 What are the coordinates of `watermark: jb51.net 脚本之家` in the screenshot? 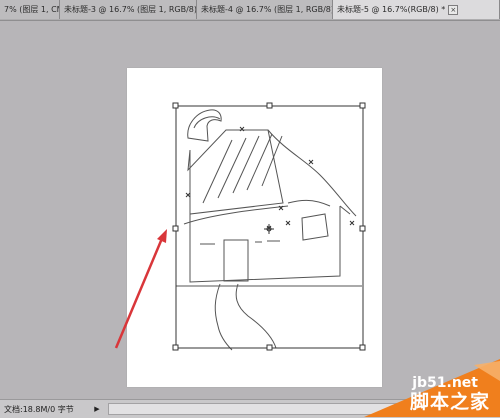 It's located at (432, 388).